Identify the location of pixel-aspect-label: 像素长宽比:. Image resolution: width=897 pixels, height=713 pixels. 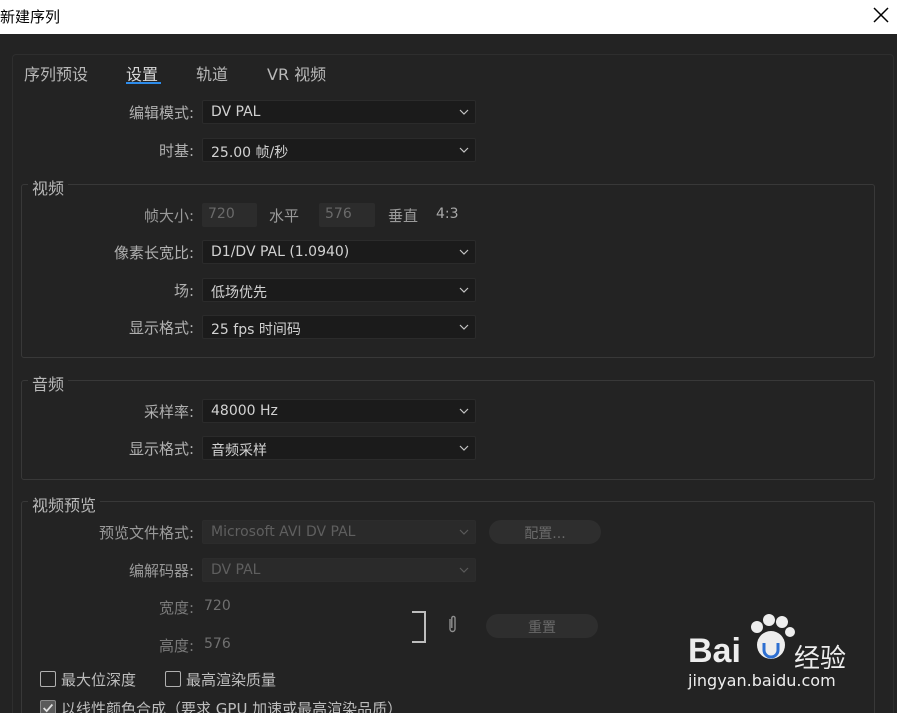
(153, 253).